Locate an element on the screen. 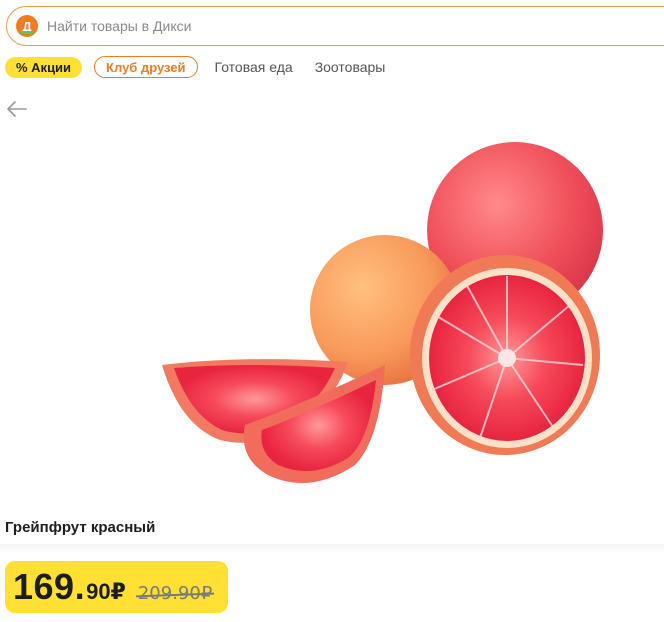  price-integer: 169. is located at coordinates (49, 586).